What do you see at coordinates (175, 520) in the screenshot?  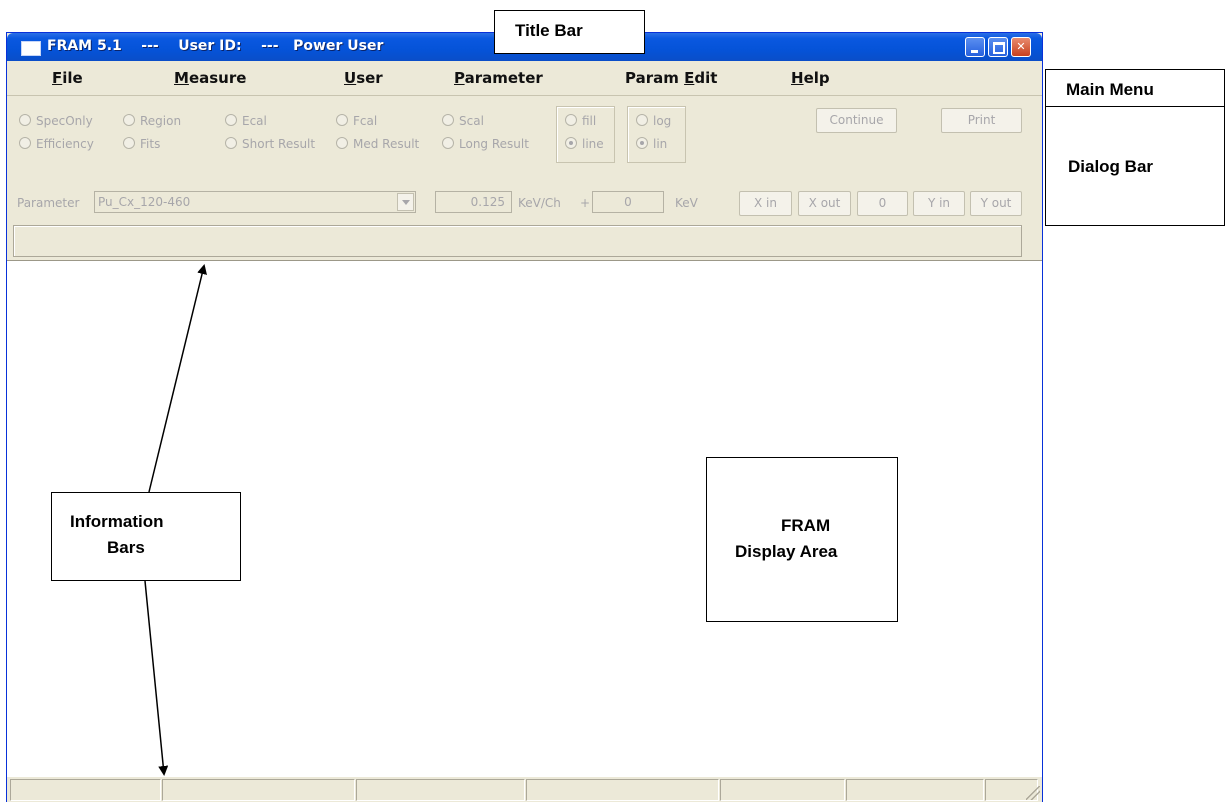 I see `annotation-arrows` at bounding box center [175, 520].